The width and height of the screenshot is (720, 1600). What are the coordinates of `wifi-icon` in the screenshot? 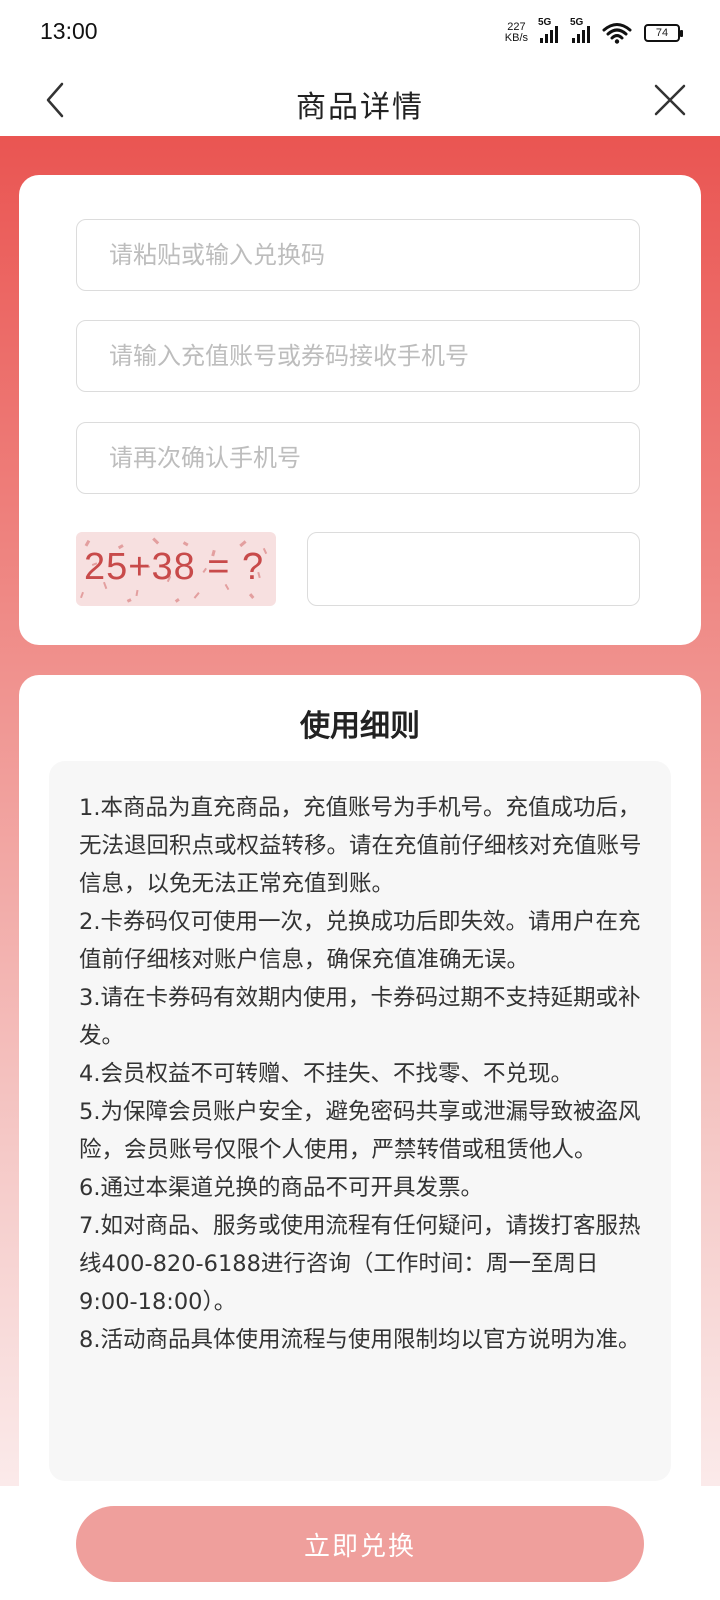 It's located at (617, 33).